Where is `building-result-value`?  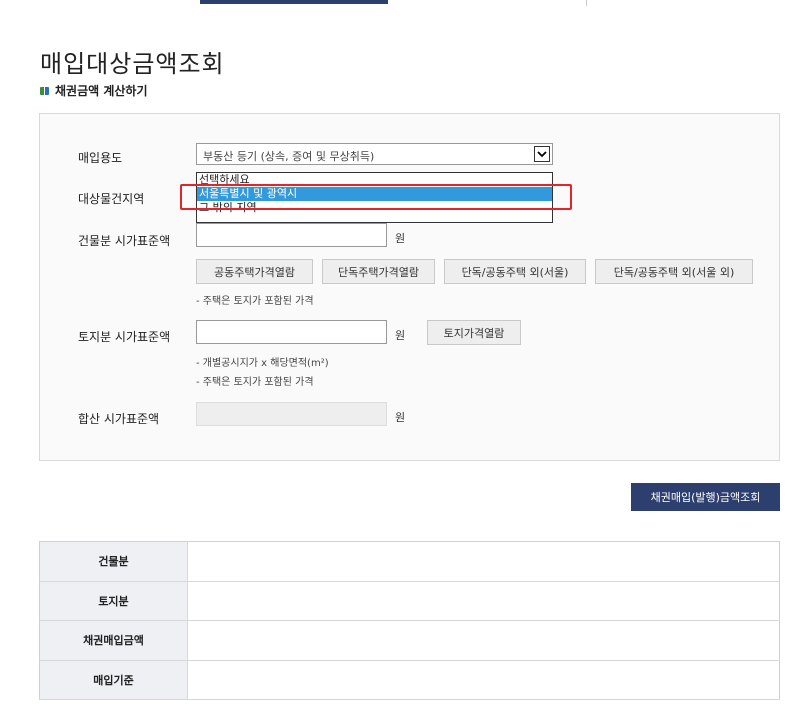 building-result-value is located at coordinates (483, 561).